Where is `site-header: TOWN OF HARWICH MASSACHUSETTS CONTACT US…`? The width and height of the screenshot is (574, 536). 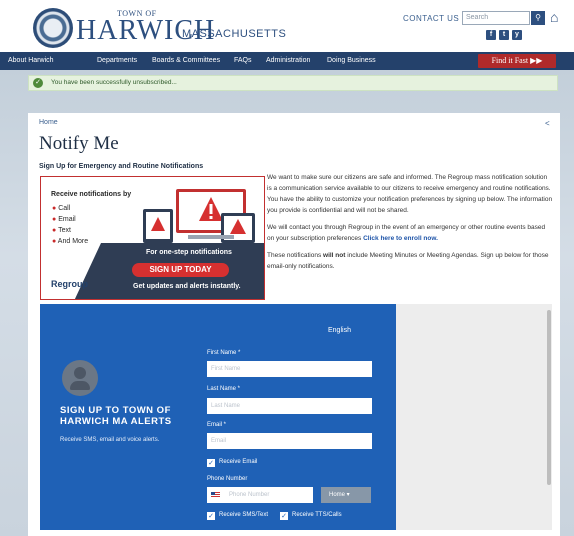
site-header: TOWN OF HARWICH MASSACHUSETTS CONTACT US… is located at coordinates (287, 26).